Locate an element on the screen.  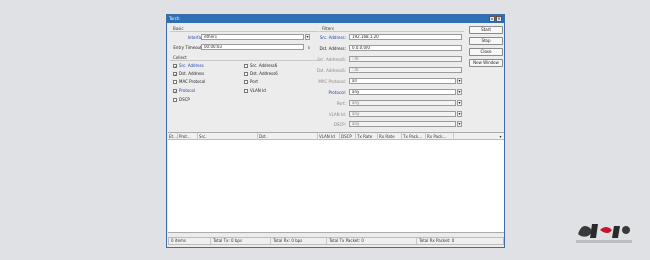
collect-src-address6-checkbox: Src. Address6 is located at coordinates (260, 65).